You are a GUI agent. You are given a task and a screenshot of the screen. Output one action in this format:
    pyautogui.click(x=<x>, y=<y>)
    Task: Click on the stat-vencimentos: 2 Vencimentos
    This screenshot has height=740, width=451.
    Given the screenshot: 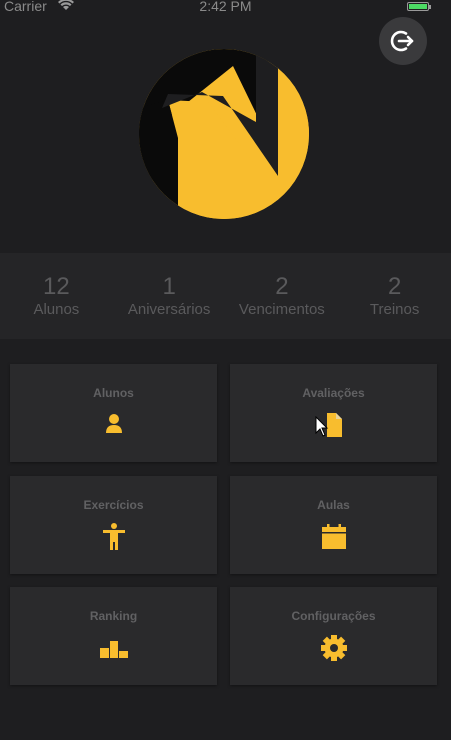 What is the action you would take?
    pyautogui.click(x=282, y=296)
    